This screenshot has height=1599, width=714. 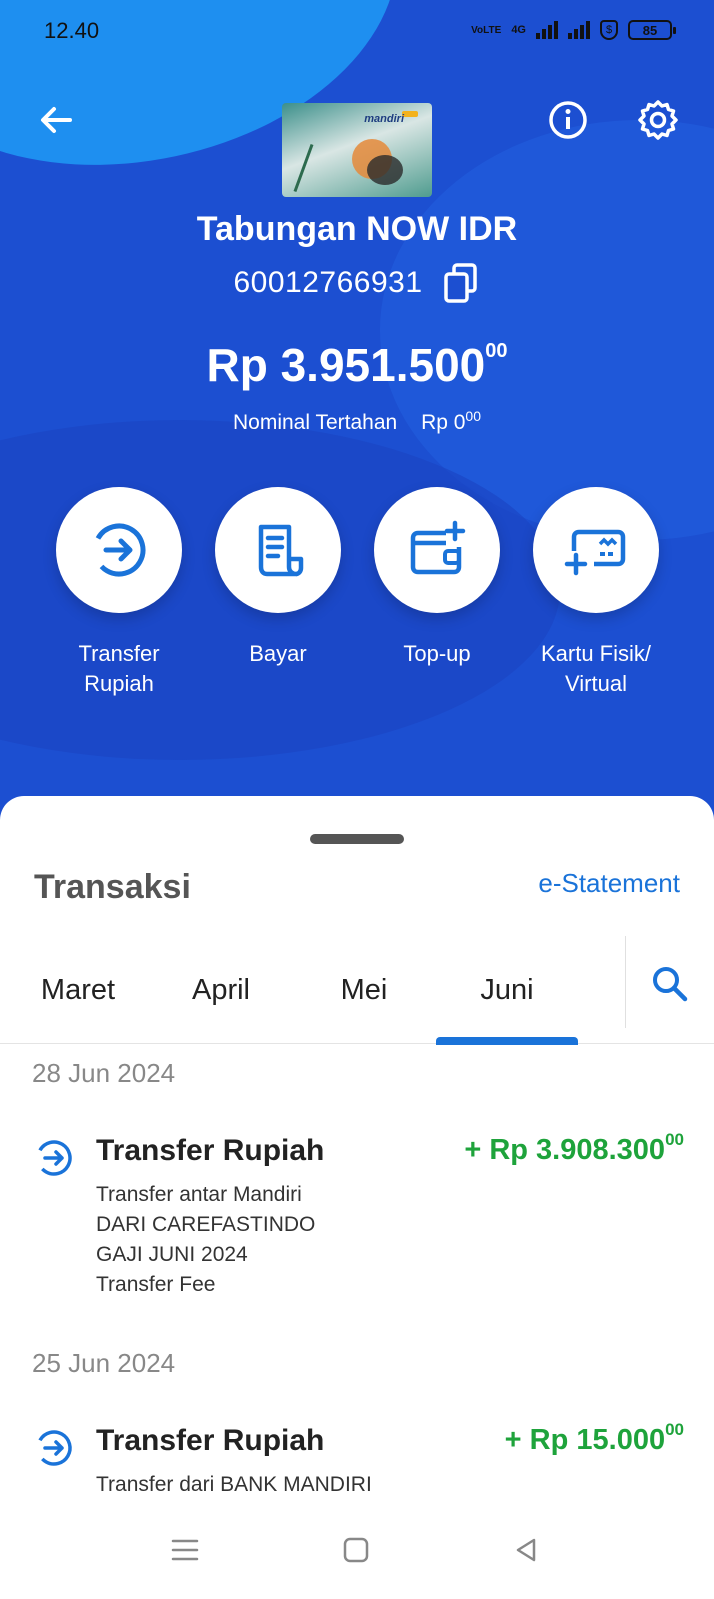 I want to click on arrow-left-icon, so click(x=56, y=120).